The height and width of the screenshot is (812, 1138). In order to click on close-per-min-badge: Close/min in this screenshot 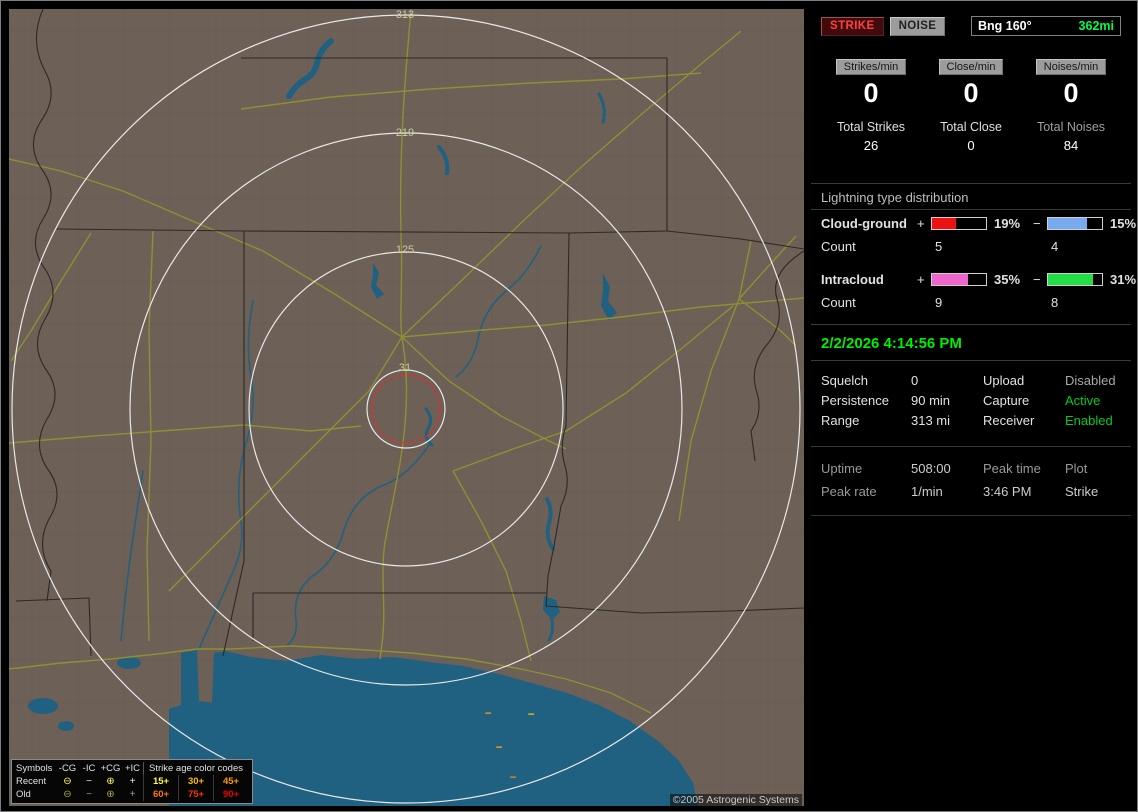, I will do `click(971, 67)`.